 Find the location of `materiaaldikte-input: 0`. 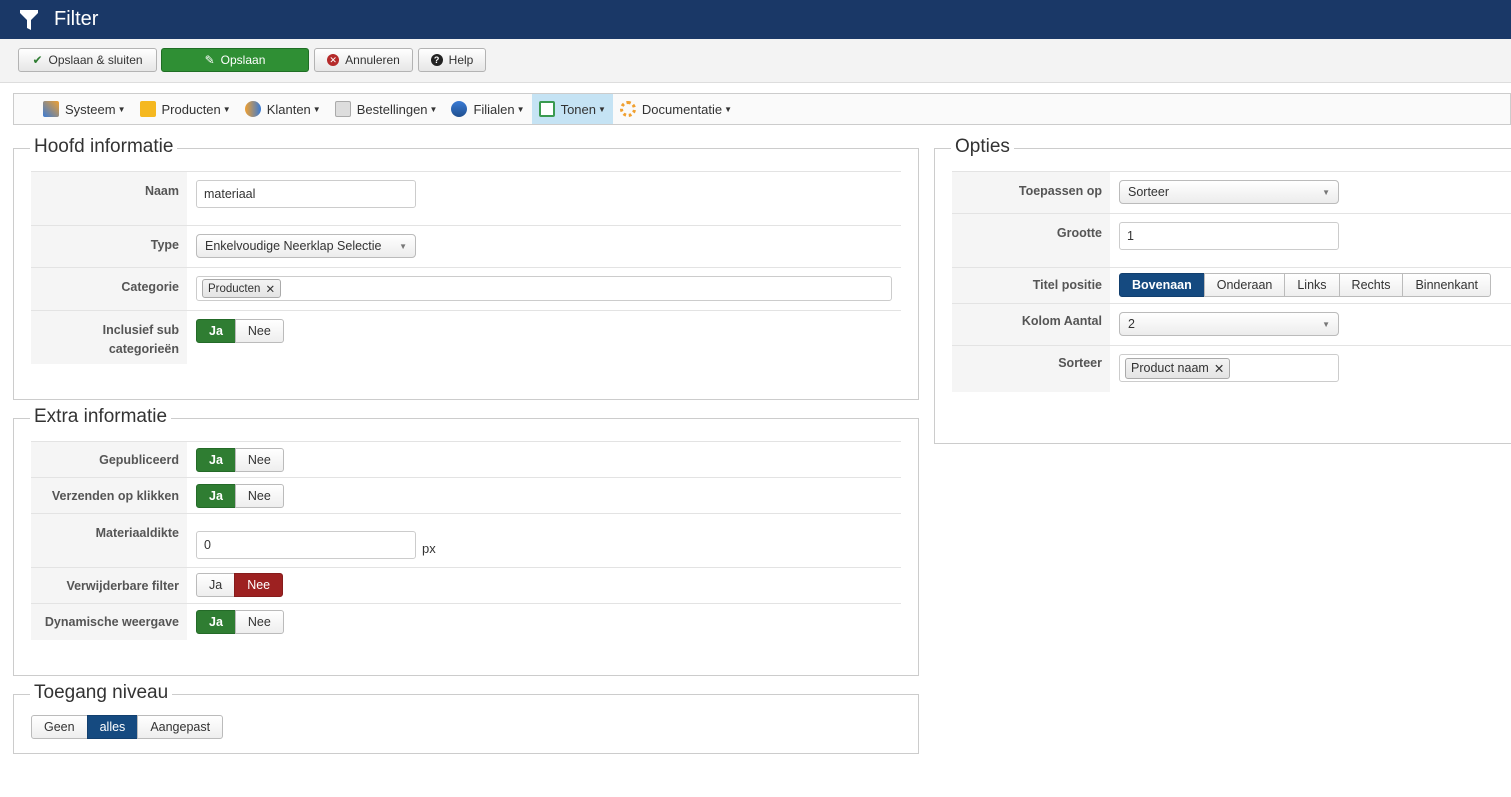

materiaaldikte-input: 0 is located at coordinates (306, 545).